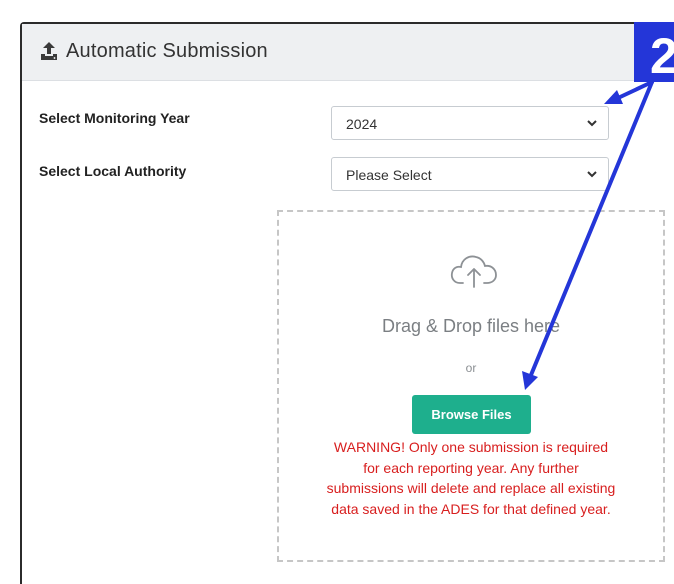  I want to click on monitoring-year-label: Select Monitoring Year, so click(114, 118).